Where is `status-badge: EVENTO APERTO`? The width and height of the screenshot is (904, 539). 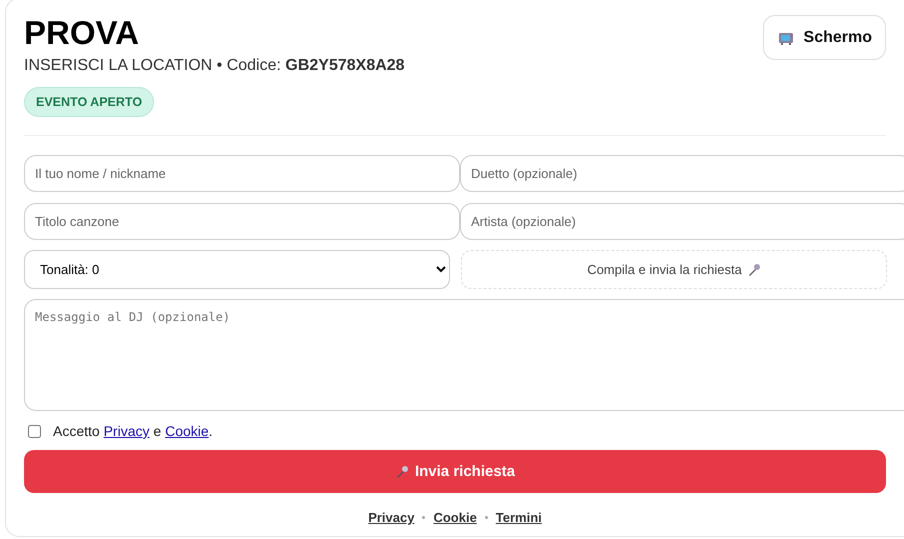
status-badge: EVENTO APERTO is located at coordinates (89, 102).